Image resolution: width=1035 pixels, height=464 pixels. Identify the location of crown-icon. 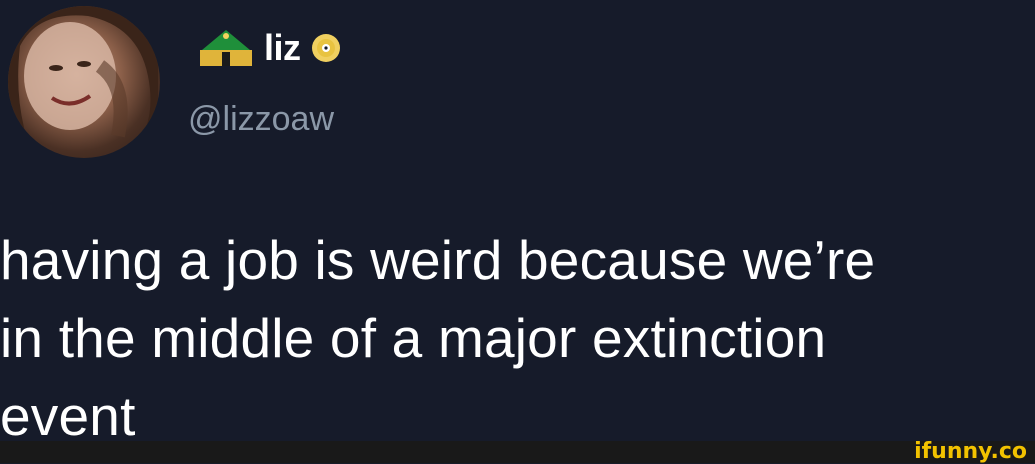
(226, 48).